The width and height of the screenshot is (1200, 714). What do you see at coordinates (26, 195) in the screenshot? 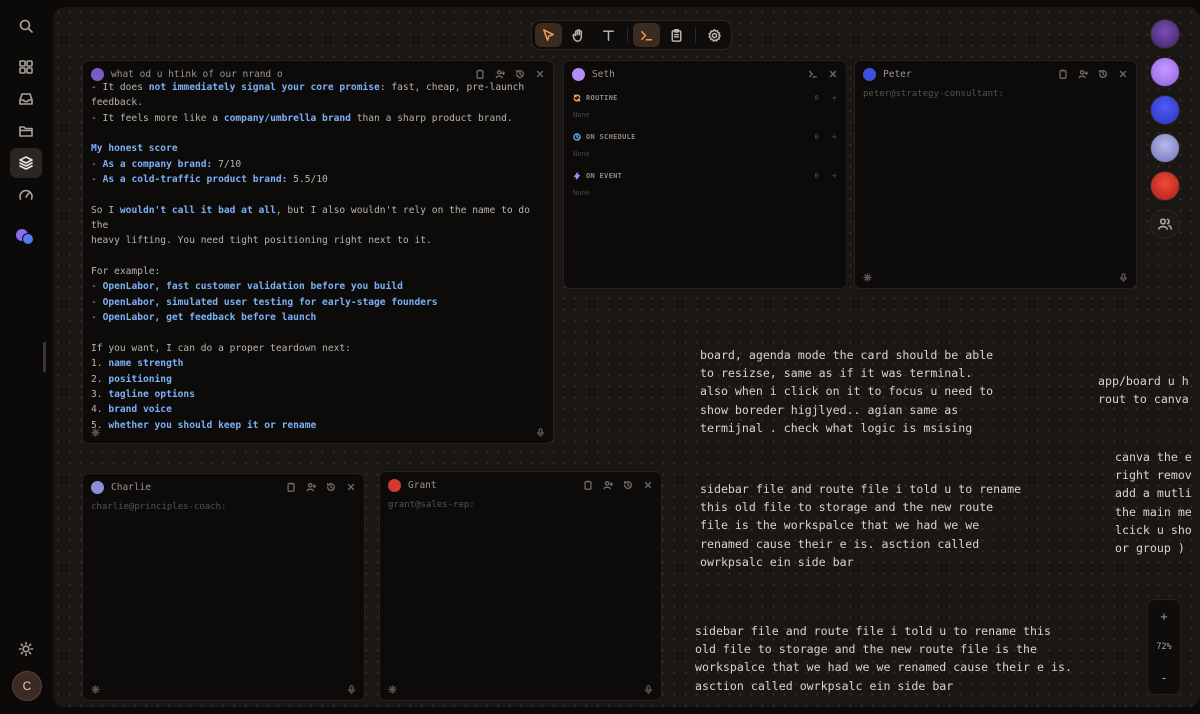
I see `gauge-button` at bounding box center [26, 195].